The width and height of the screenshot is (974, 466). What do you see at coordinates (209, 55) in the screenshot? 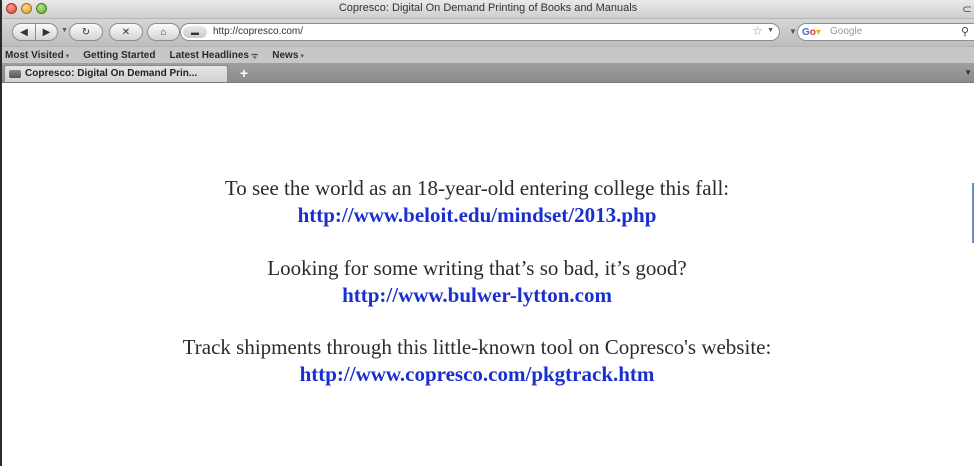
I see `bookmark-label: Latest Headlines` at bounding box center [209, 55].